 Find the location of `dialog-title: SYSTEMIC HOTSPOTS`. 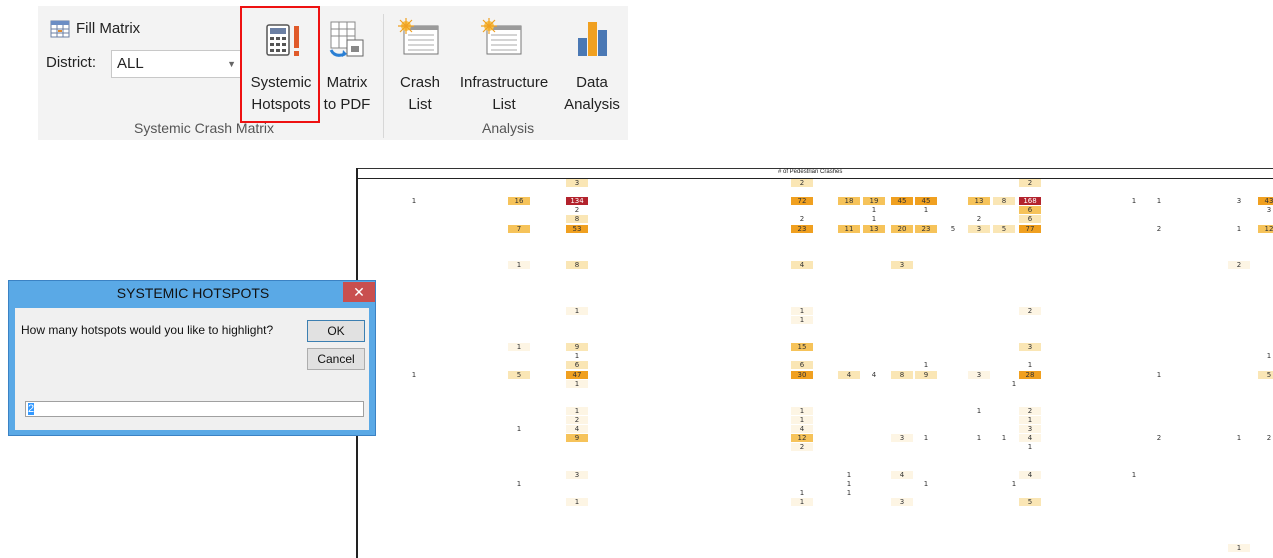

dialog-title: SYSTEMIC HOTSPOTS is located at coordinates (193, 293).